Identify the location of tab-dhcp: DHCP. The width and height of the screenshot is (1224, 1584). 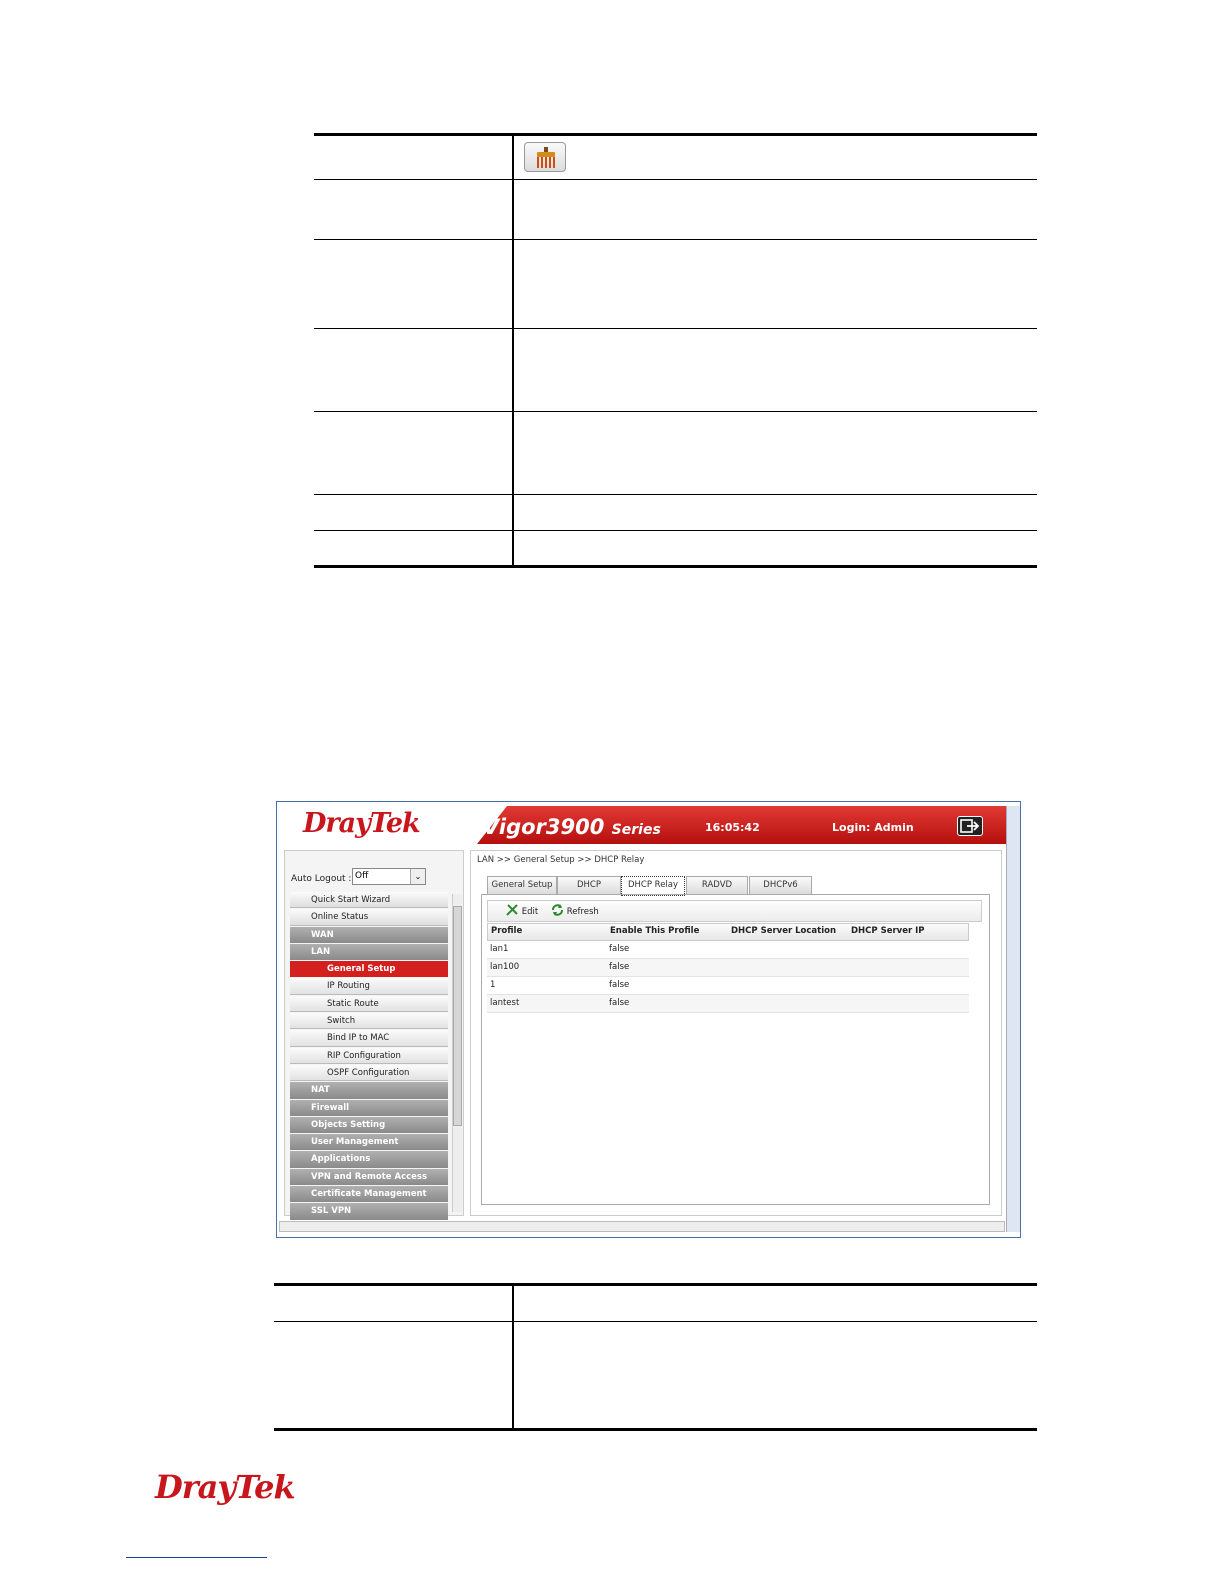
(589, 885).